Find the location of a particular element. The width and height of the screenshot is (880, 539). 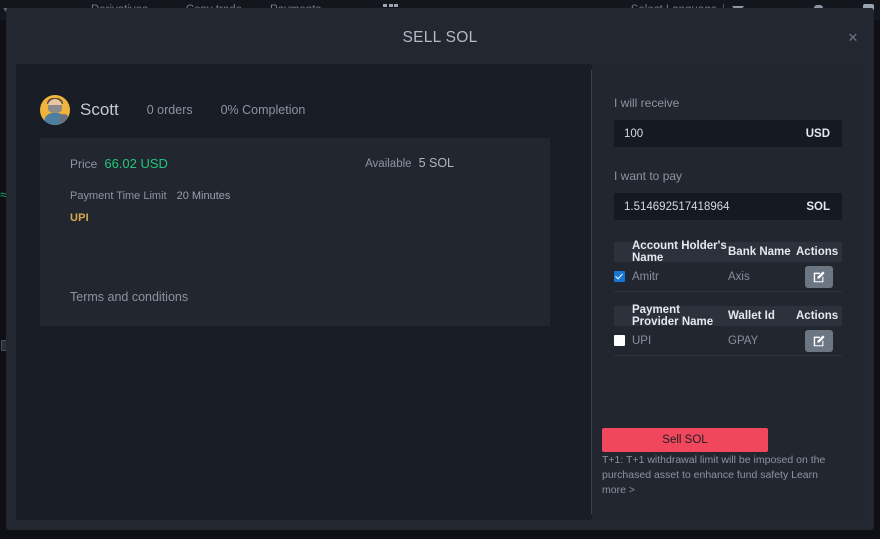

bank-name-value: Axis is located at coordinates (739, 276).